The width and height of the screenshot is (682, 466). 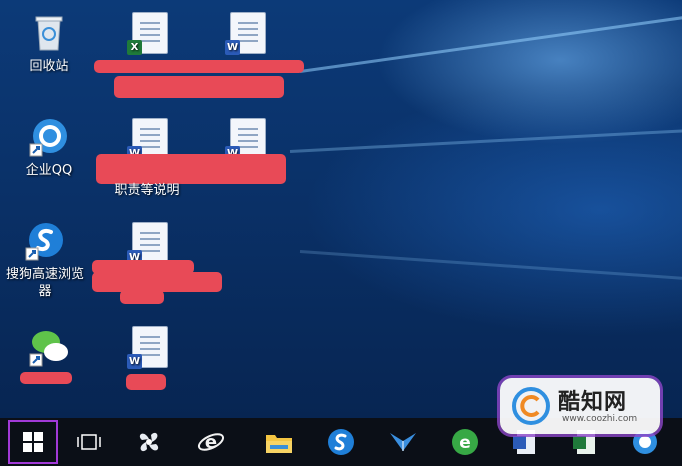 I want to click on excel-document-icon: X, so click(x=148, y=33).